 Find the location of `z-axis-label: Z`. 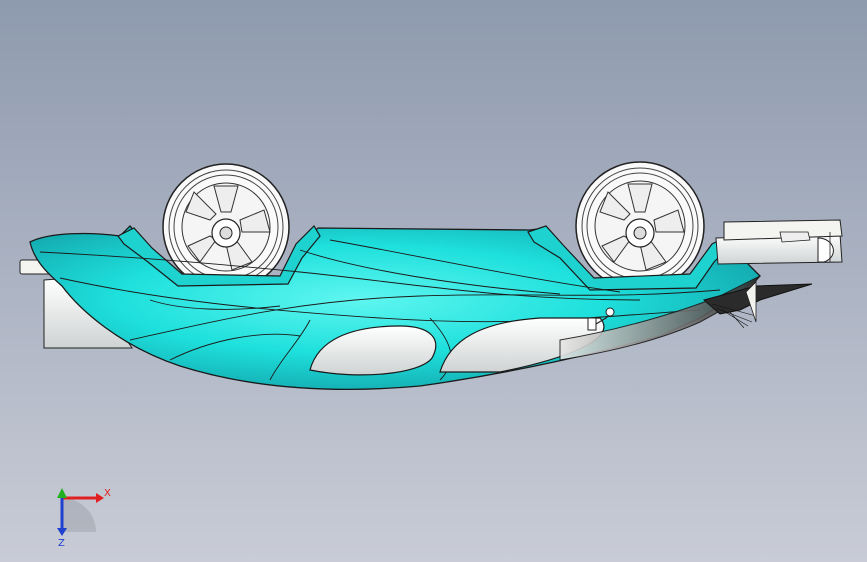

z-axis-label: Z is located at coordinates (61, 543).